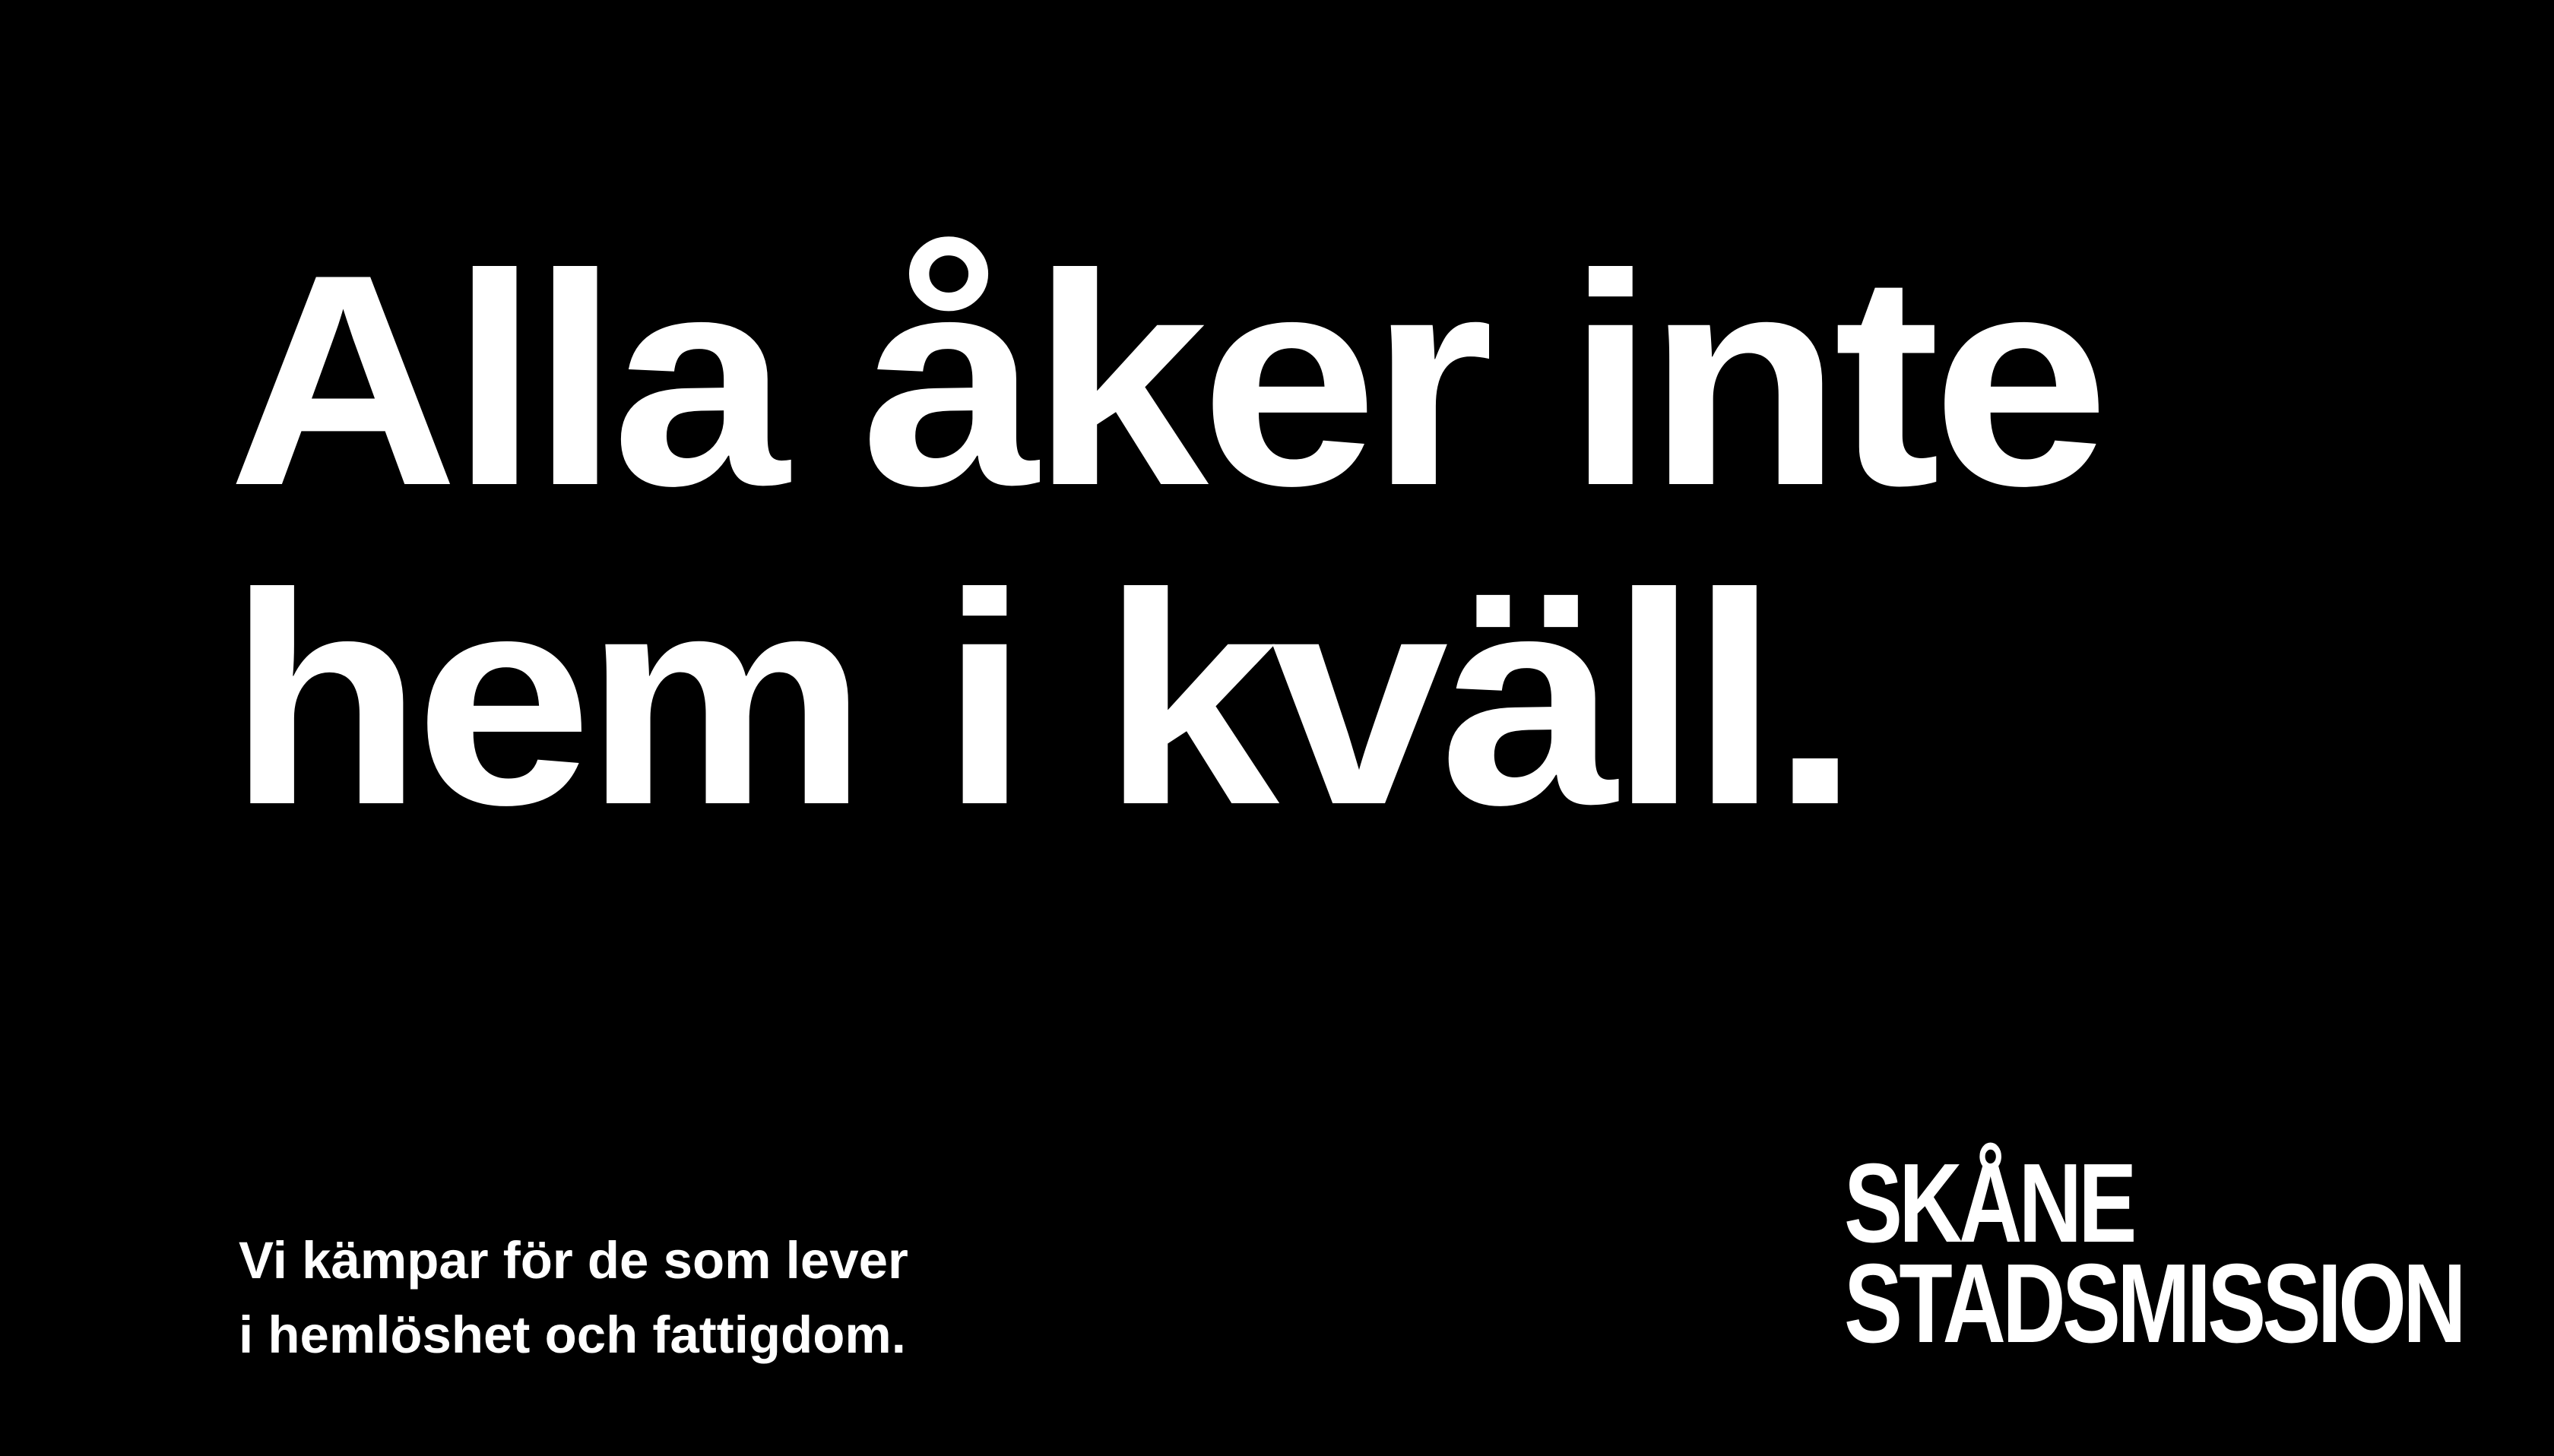 The width and height of the screenshot is (2554, 1456). Describe the element at coordinates (573, 1260) in the screenshot. I see `tagline-line-1: Vi kämpar för de som lever` at that location.